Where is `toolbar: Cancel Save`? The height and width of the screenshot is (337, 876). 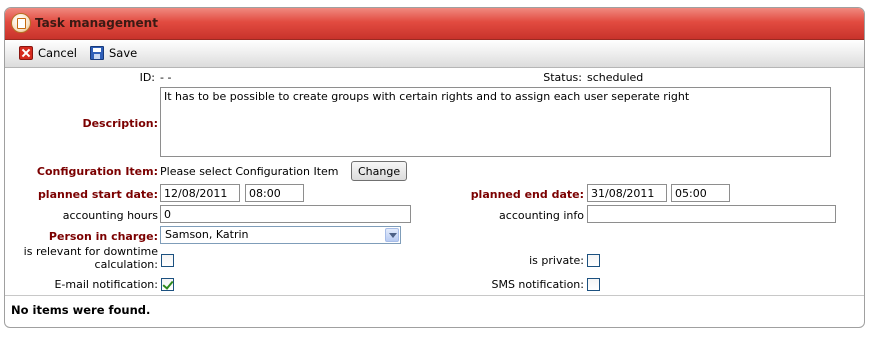
toolbar: Cancel Save is located at coordinates (434, 54).